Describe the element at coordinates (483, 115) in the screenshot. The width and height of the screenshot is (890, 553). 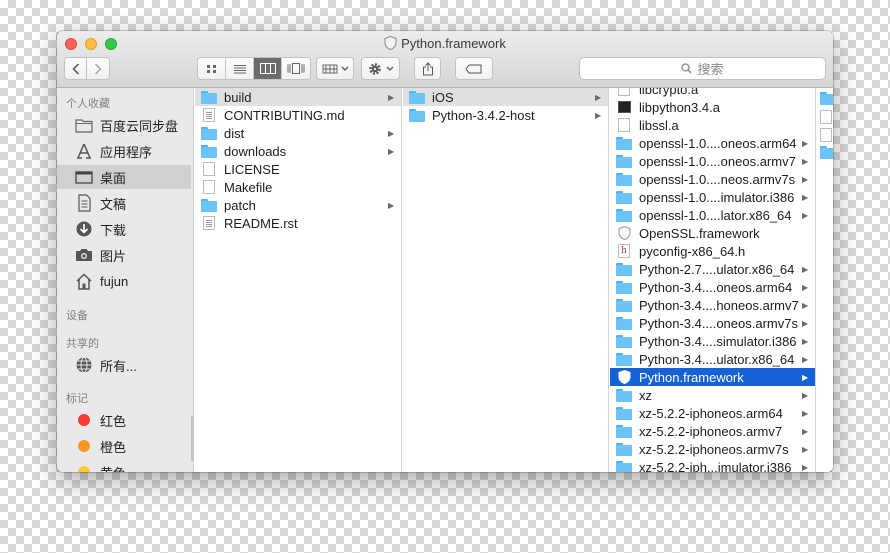
I see `item-label: Python-3.4.2-host` at that location.